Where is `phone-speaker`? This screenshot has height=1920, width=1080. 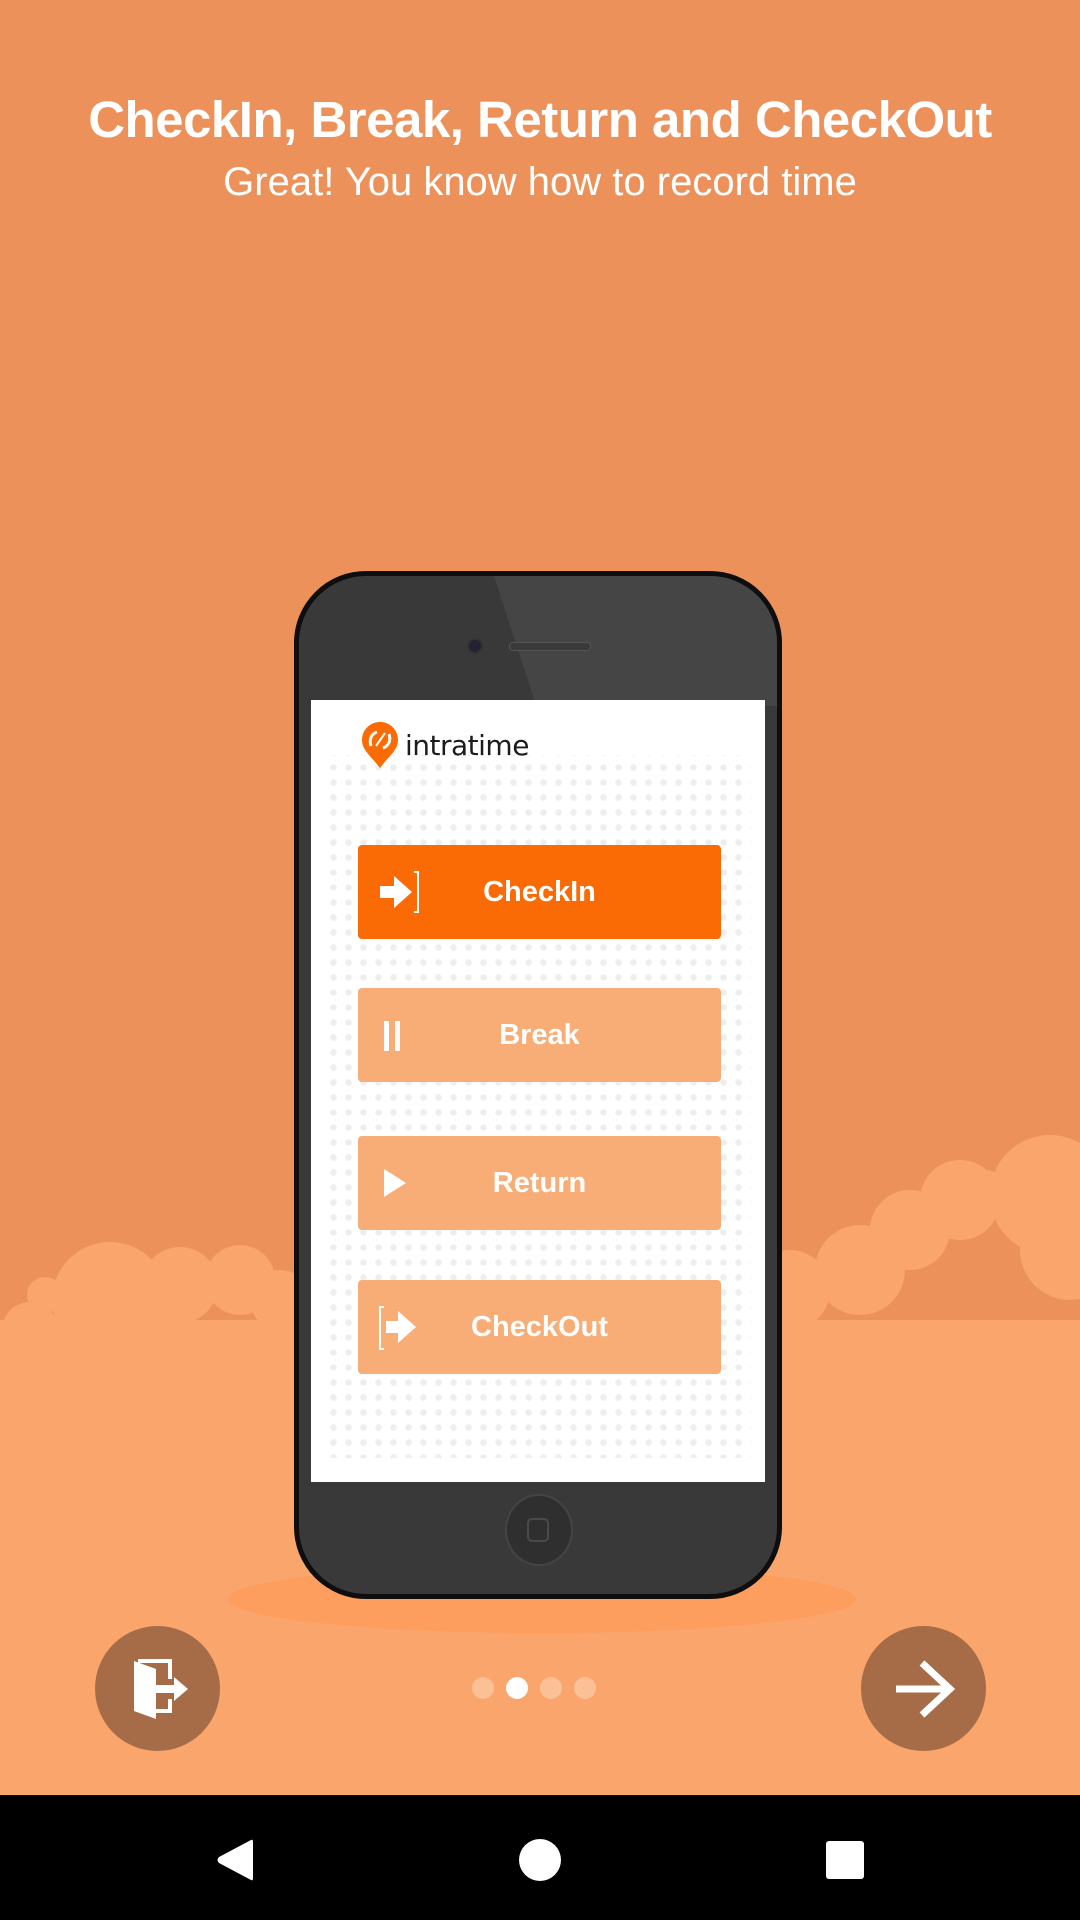 phone-speaker is located at coordinates (550, 646).